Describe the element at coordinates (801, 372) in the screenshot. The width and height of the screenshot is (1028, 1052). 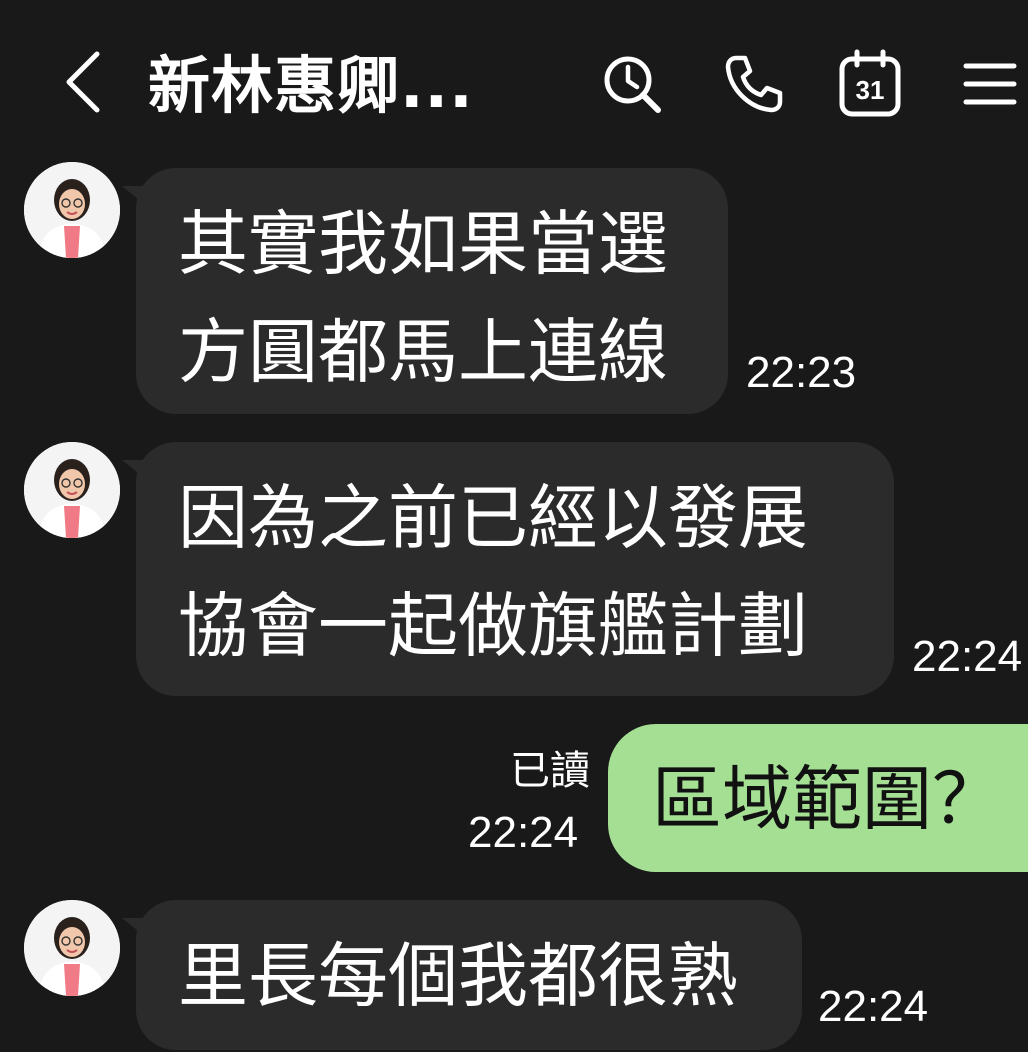
I see `message-timestamp: 22:23` at that location.